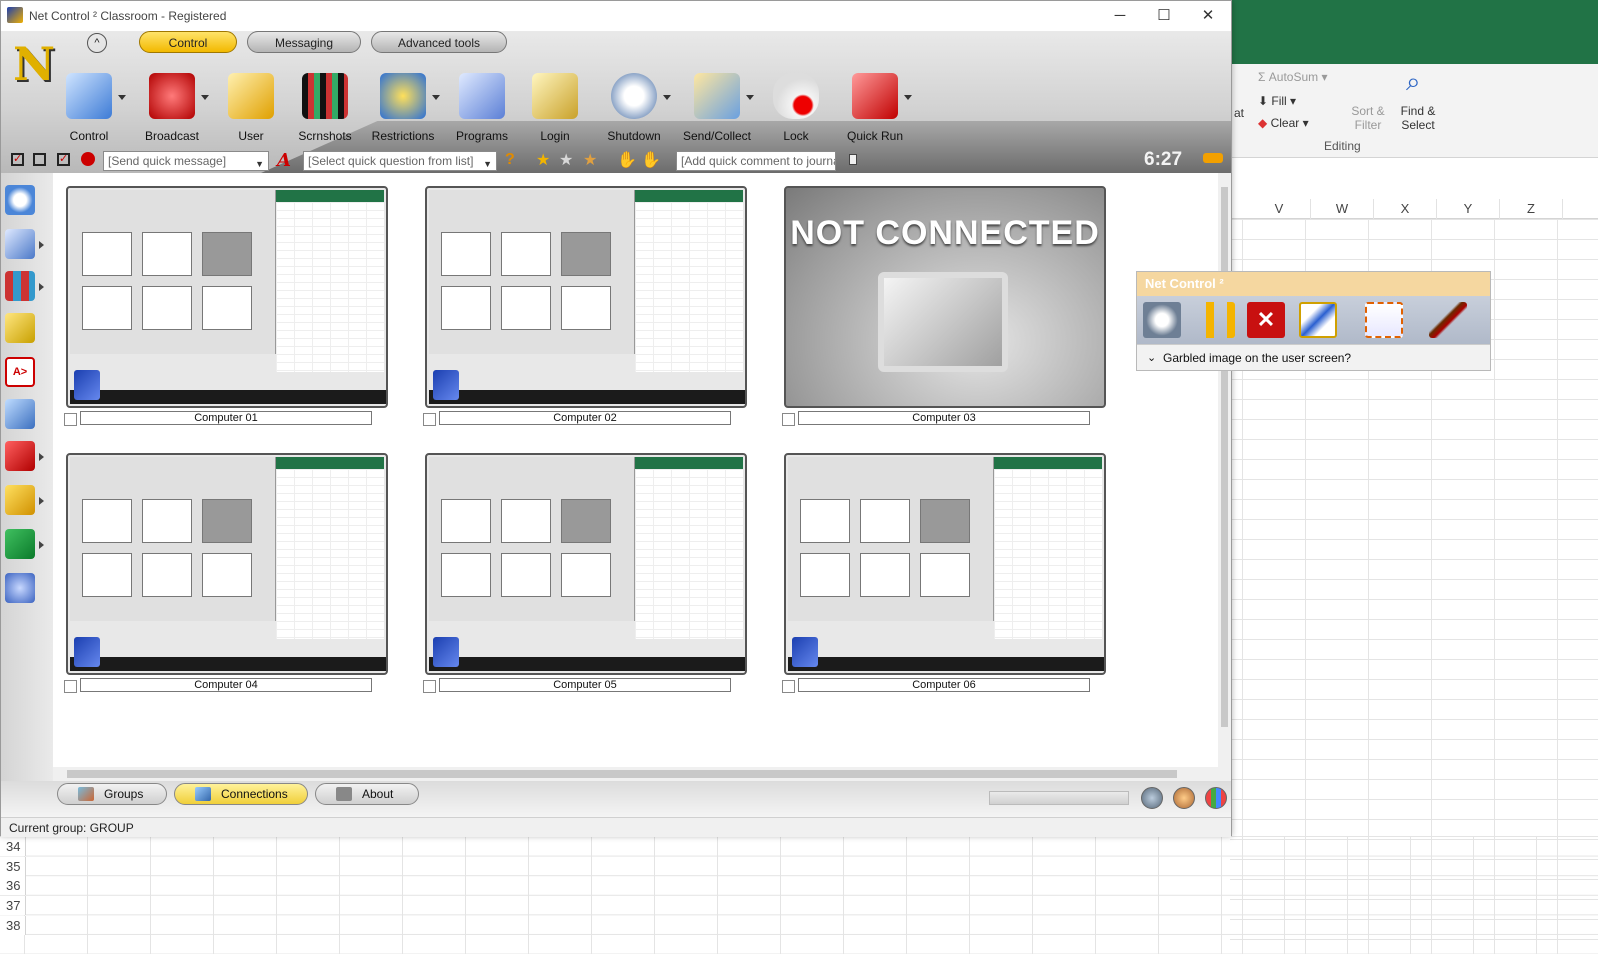 This screenshot has height=954, width=1598. What do you see at coordinates (1152, 798) in the screenshot?
I see `monitor-view-icon` at bounding box center [1152, 798].